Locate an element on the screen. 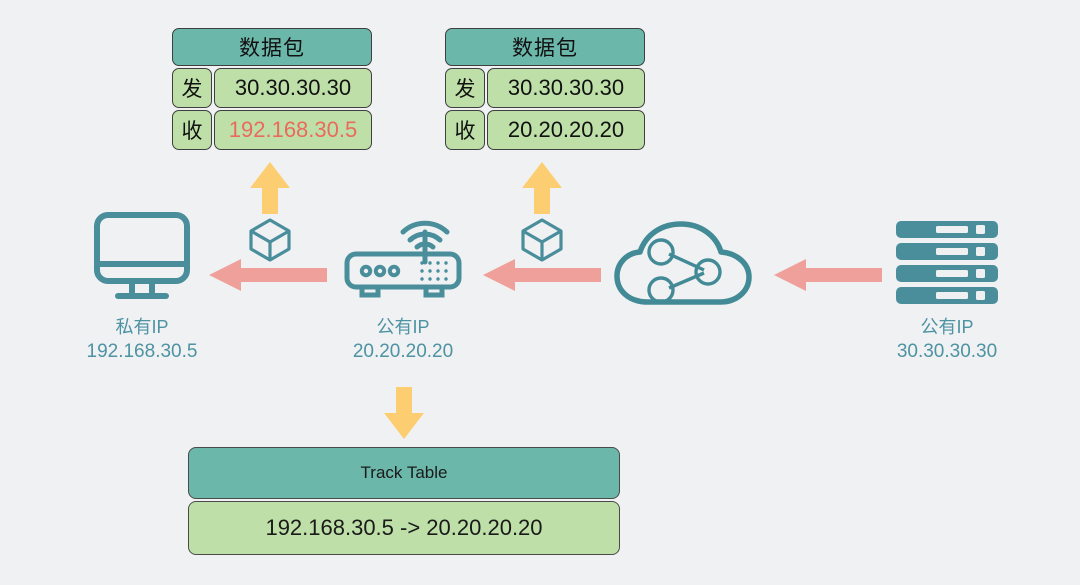 This screenshot has height=585, width=1080. track-table: Track Table 192.168.30.5 -> 20.20.20.20 is located at coordinates (404, 501).